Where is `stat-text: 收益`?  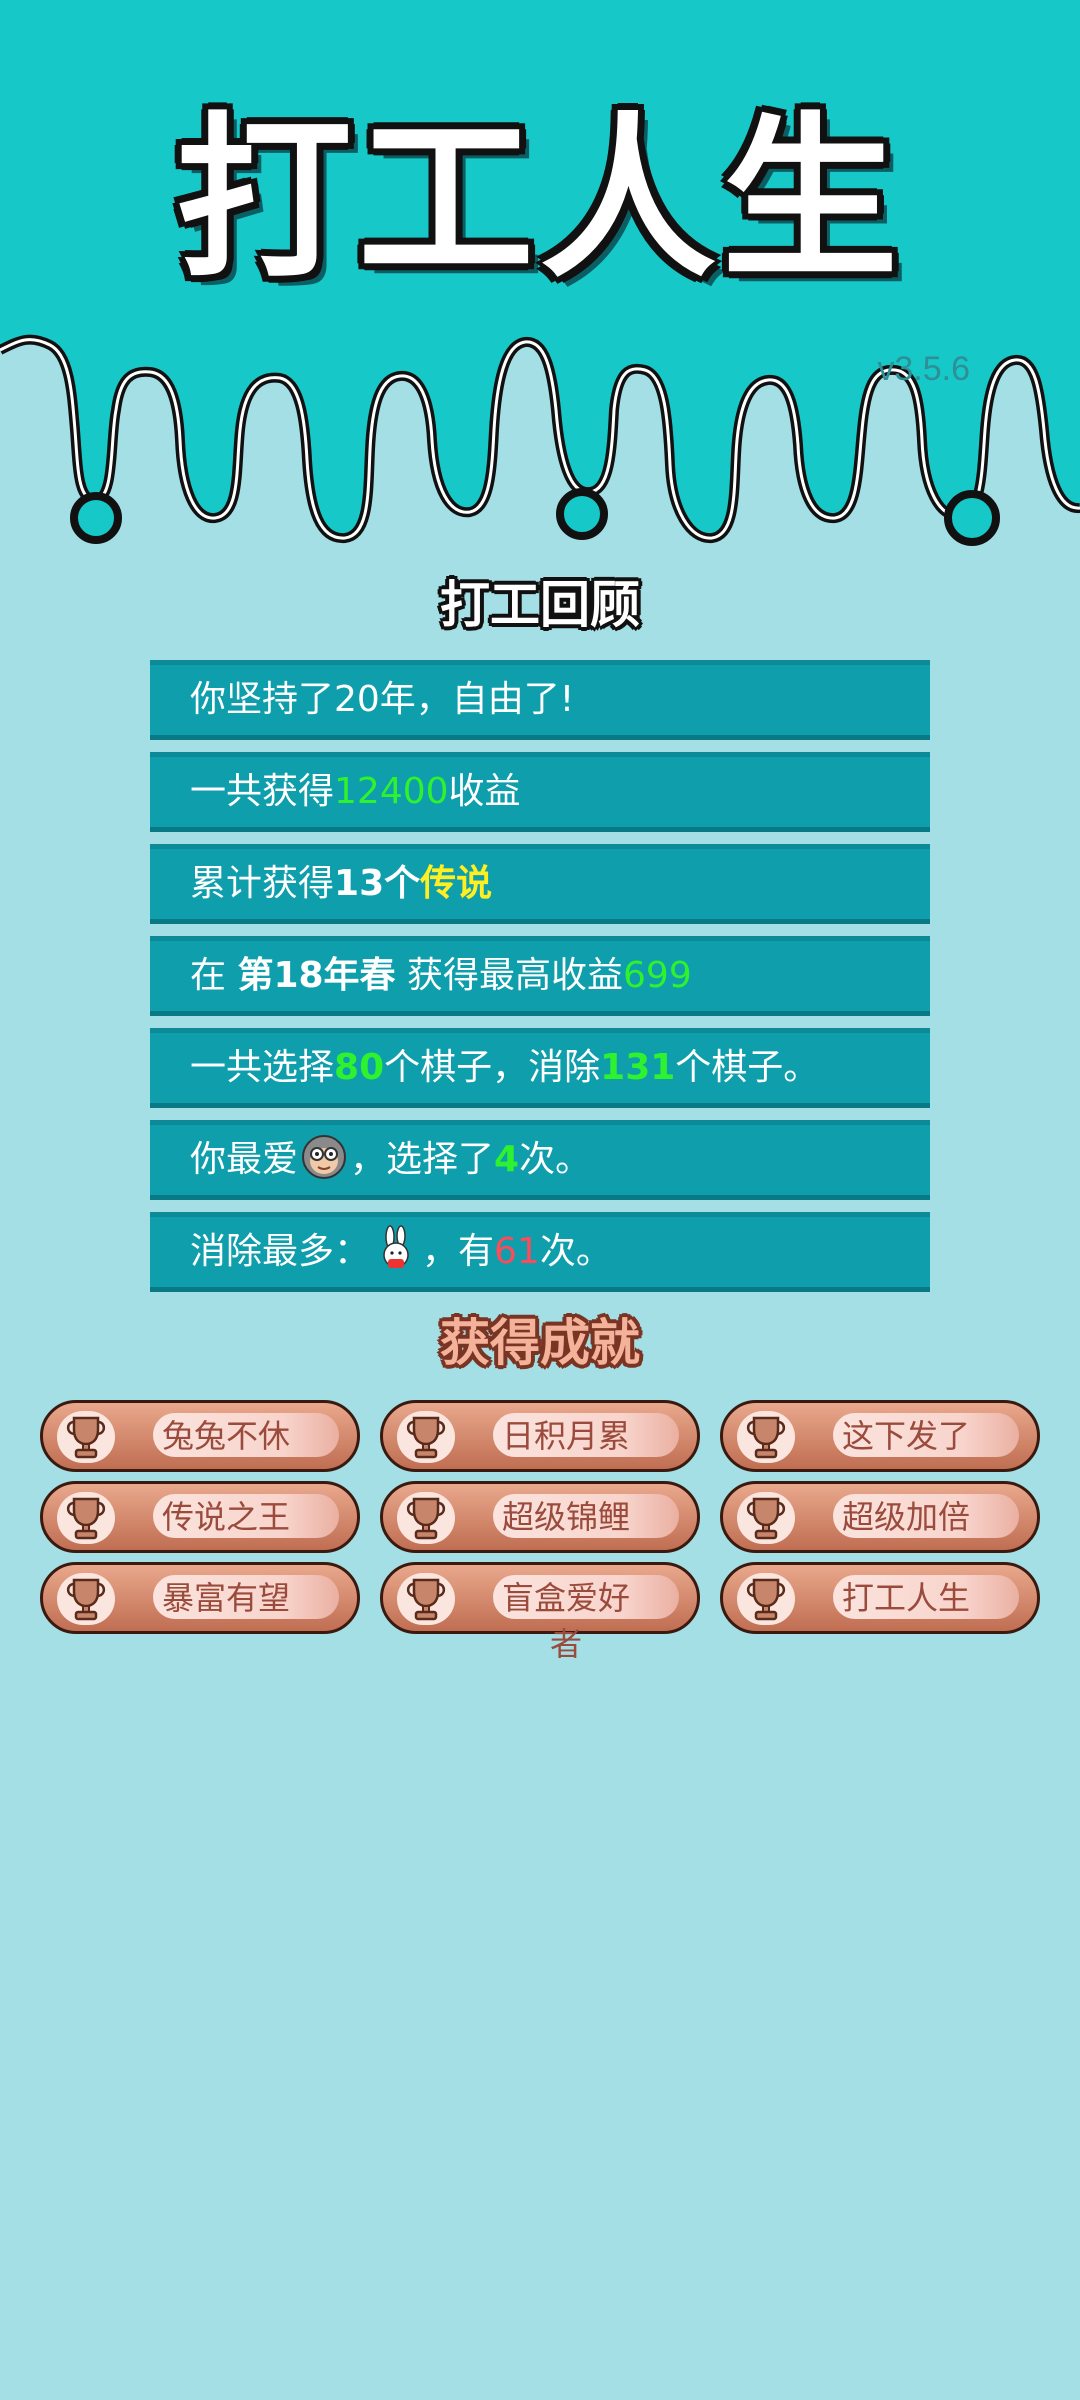
stat-text: 收益 is located at coordinates (484, 791).